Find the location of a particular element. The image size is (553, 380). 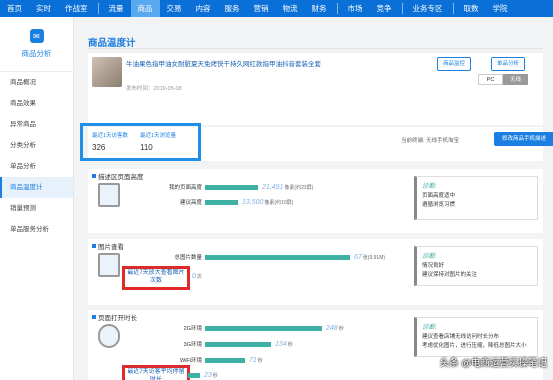

monitor-button: 商品监控 is located at coordinates (454, 64).